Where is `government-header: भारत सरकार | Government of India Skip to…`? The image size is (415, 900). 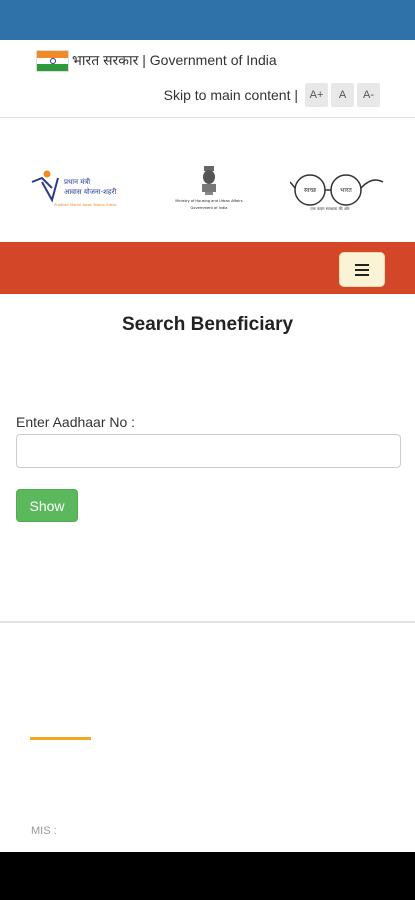 government-header: भारत सरकार | Government of India Skip to… is located at coordinates (207, 79).